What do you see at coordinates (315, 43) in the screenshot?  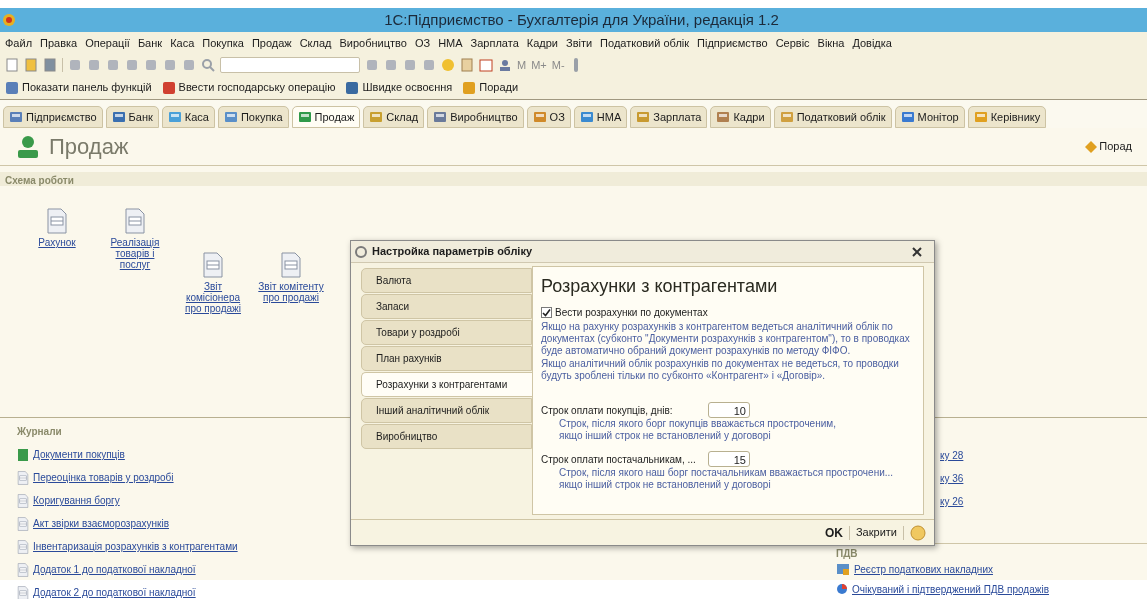 I see `menu-item: Склад` at bounding box center [315, 43].